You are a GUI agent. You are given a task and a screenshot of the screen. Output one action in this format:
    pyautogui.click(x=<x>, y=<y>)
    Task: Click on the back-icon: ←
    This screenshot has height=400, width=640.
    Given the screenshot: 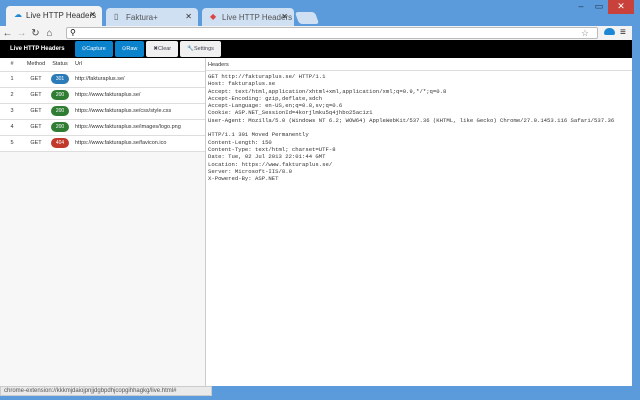 What is the action you would take?
    pyautogui.click(x=7, y=33)
    